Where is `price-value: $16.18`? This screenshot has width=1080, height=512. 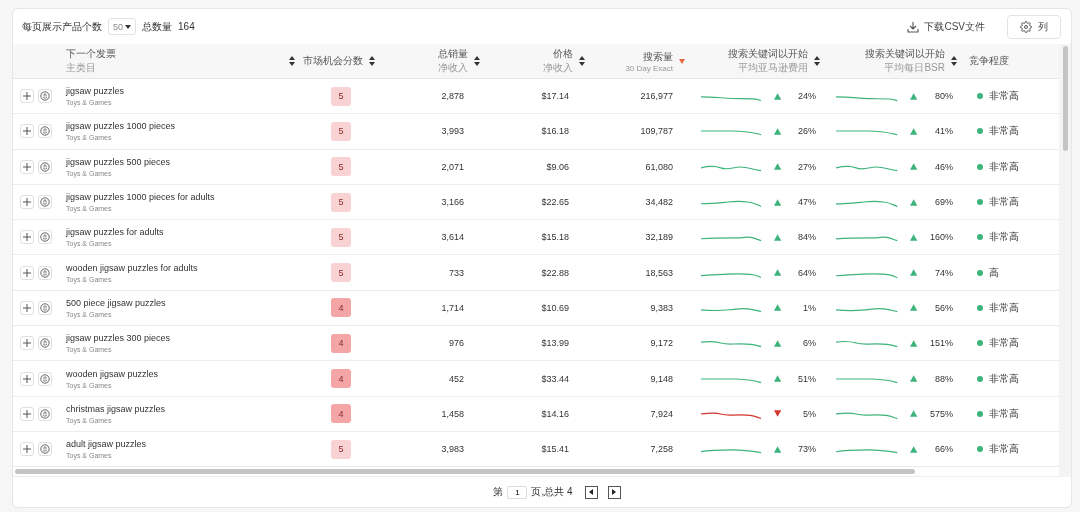
price-value: $16.18 is located at coordinates (555, 131).